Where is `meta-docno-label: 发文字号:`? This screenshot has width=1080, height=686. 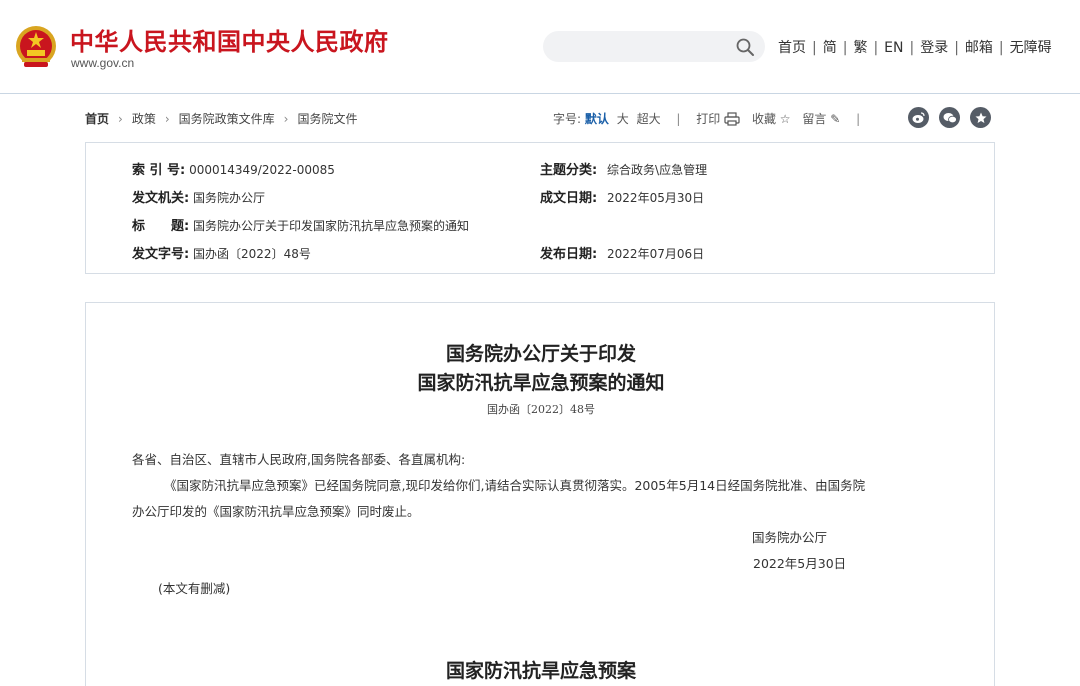 meta-docno-label: 发文字号: is located at coordinates (161, 254).